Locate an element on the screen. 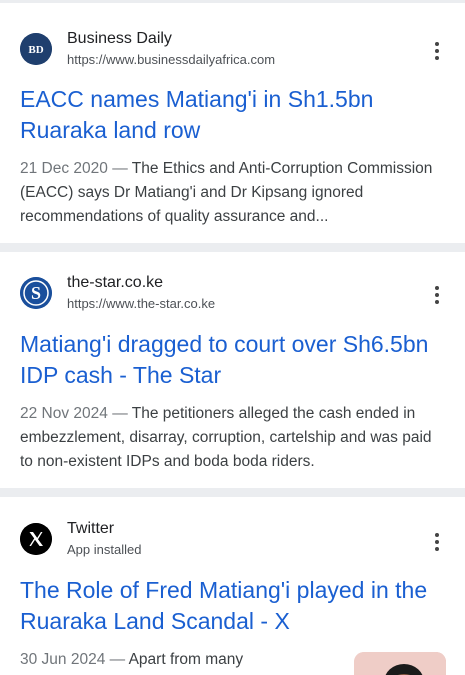 The image size is (465, 675). source-name: Twitter is located at coordinates (91, 528).